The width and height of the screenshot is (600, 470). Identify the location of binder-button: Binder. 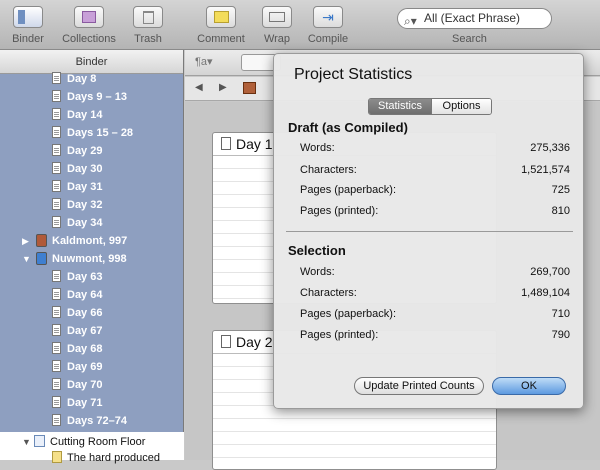
(28, 25).